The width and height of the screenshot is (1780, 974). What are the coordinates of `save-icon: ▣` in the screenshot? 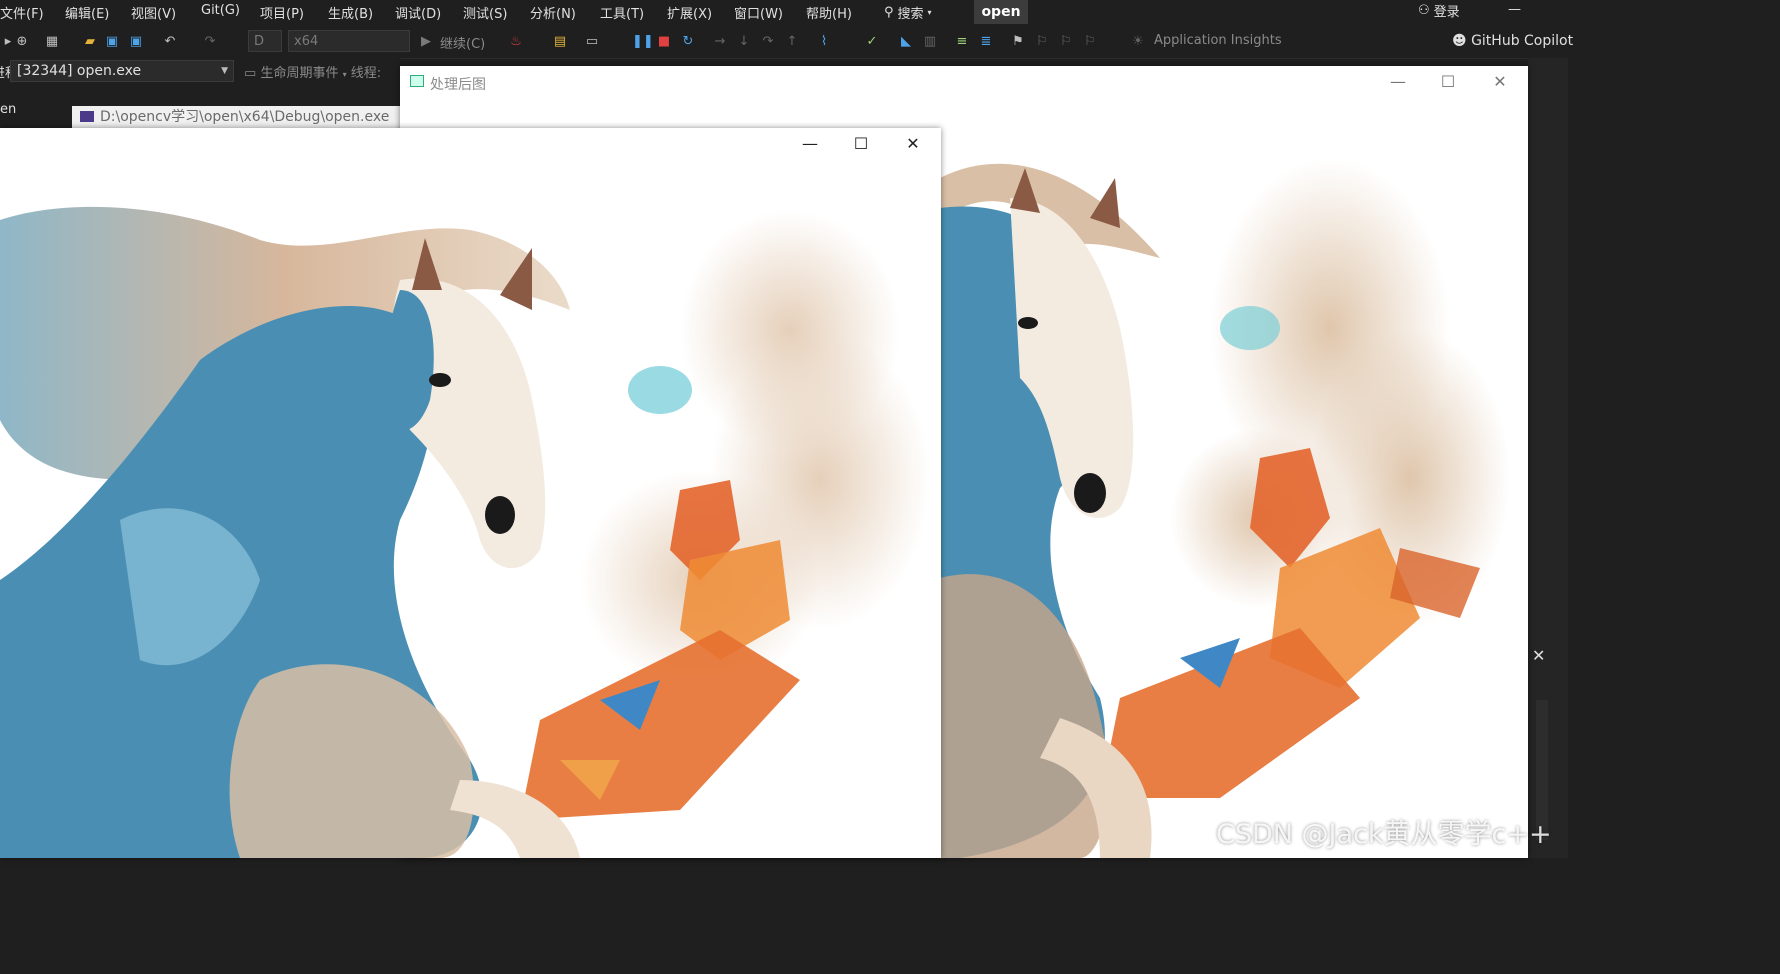 It's located at (112, 42).